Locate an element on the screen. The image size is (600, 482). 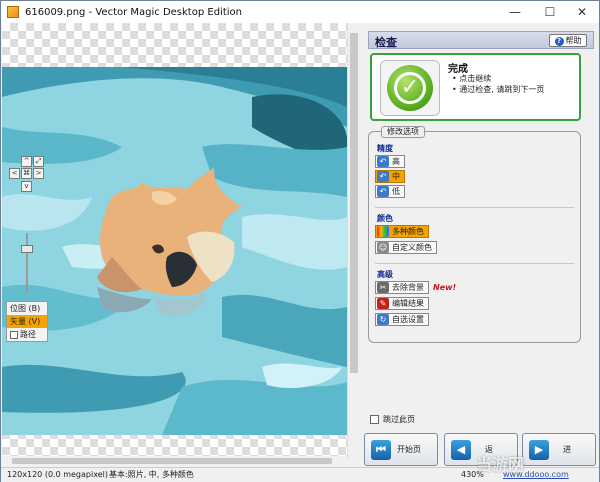
auto-settings-label: 自选设置 is located at coordinates (408, 319).